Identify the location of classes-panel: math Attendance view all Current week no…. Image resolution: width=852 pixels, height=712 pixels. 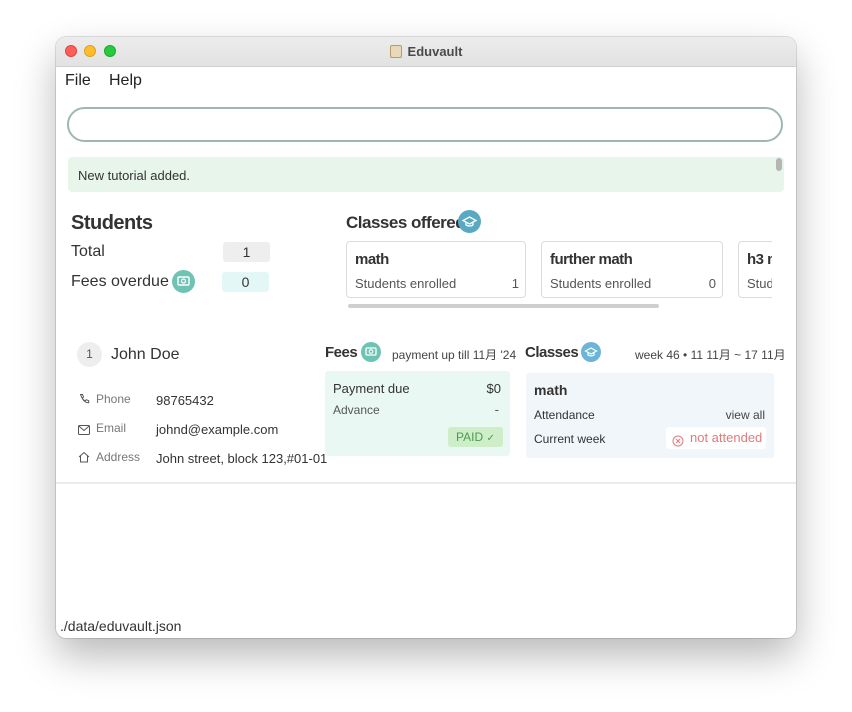
(650, 415).